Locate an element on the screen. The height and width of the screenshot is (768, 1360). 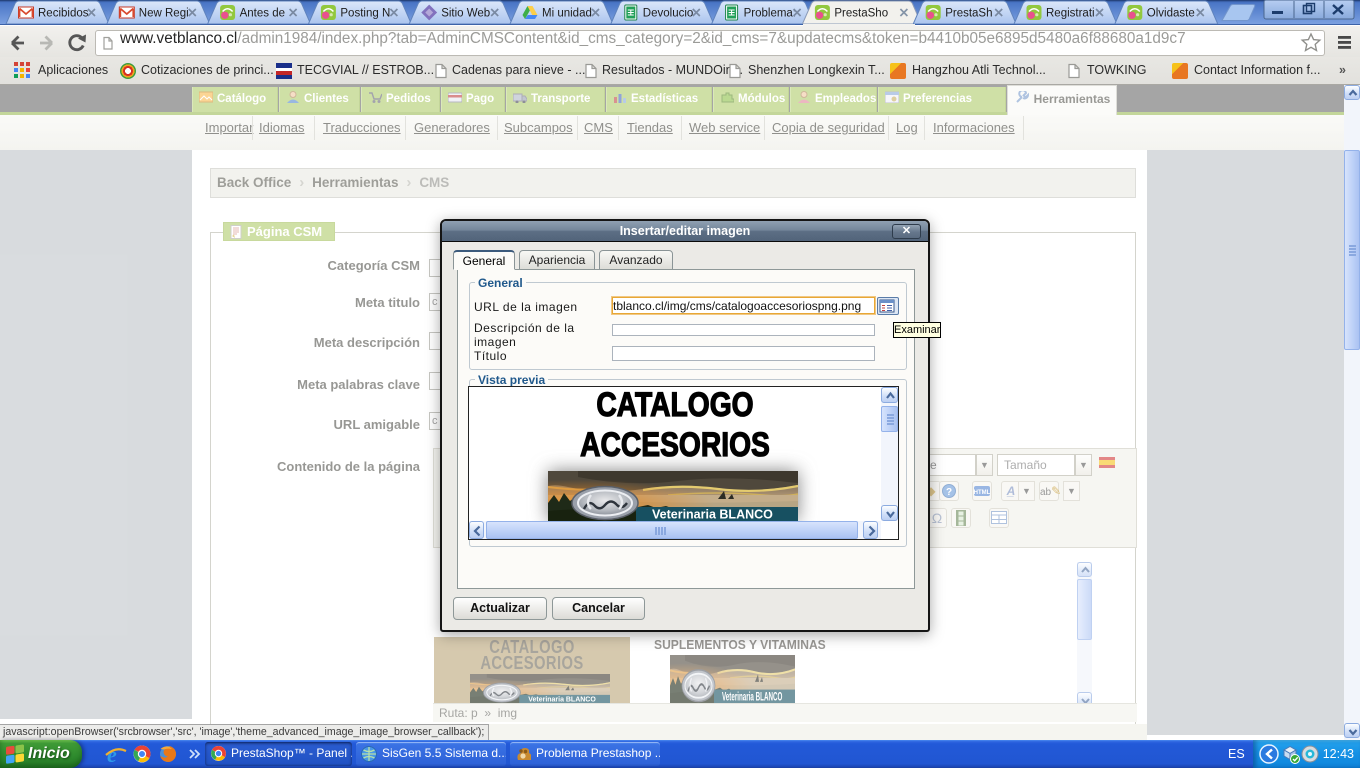
svg-text: Recibidos is located at coordinates (63, 14).